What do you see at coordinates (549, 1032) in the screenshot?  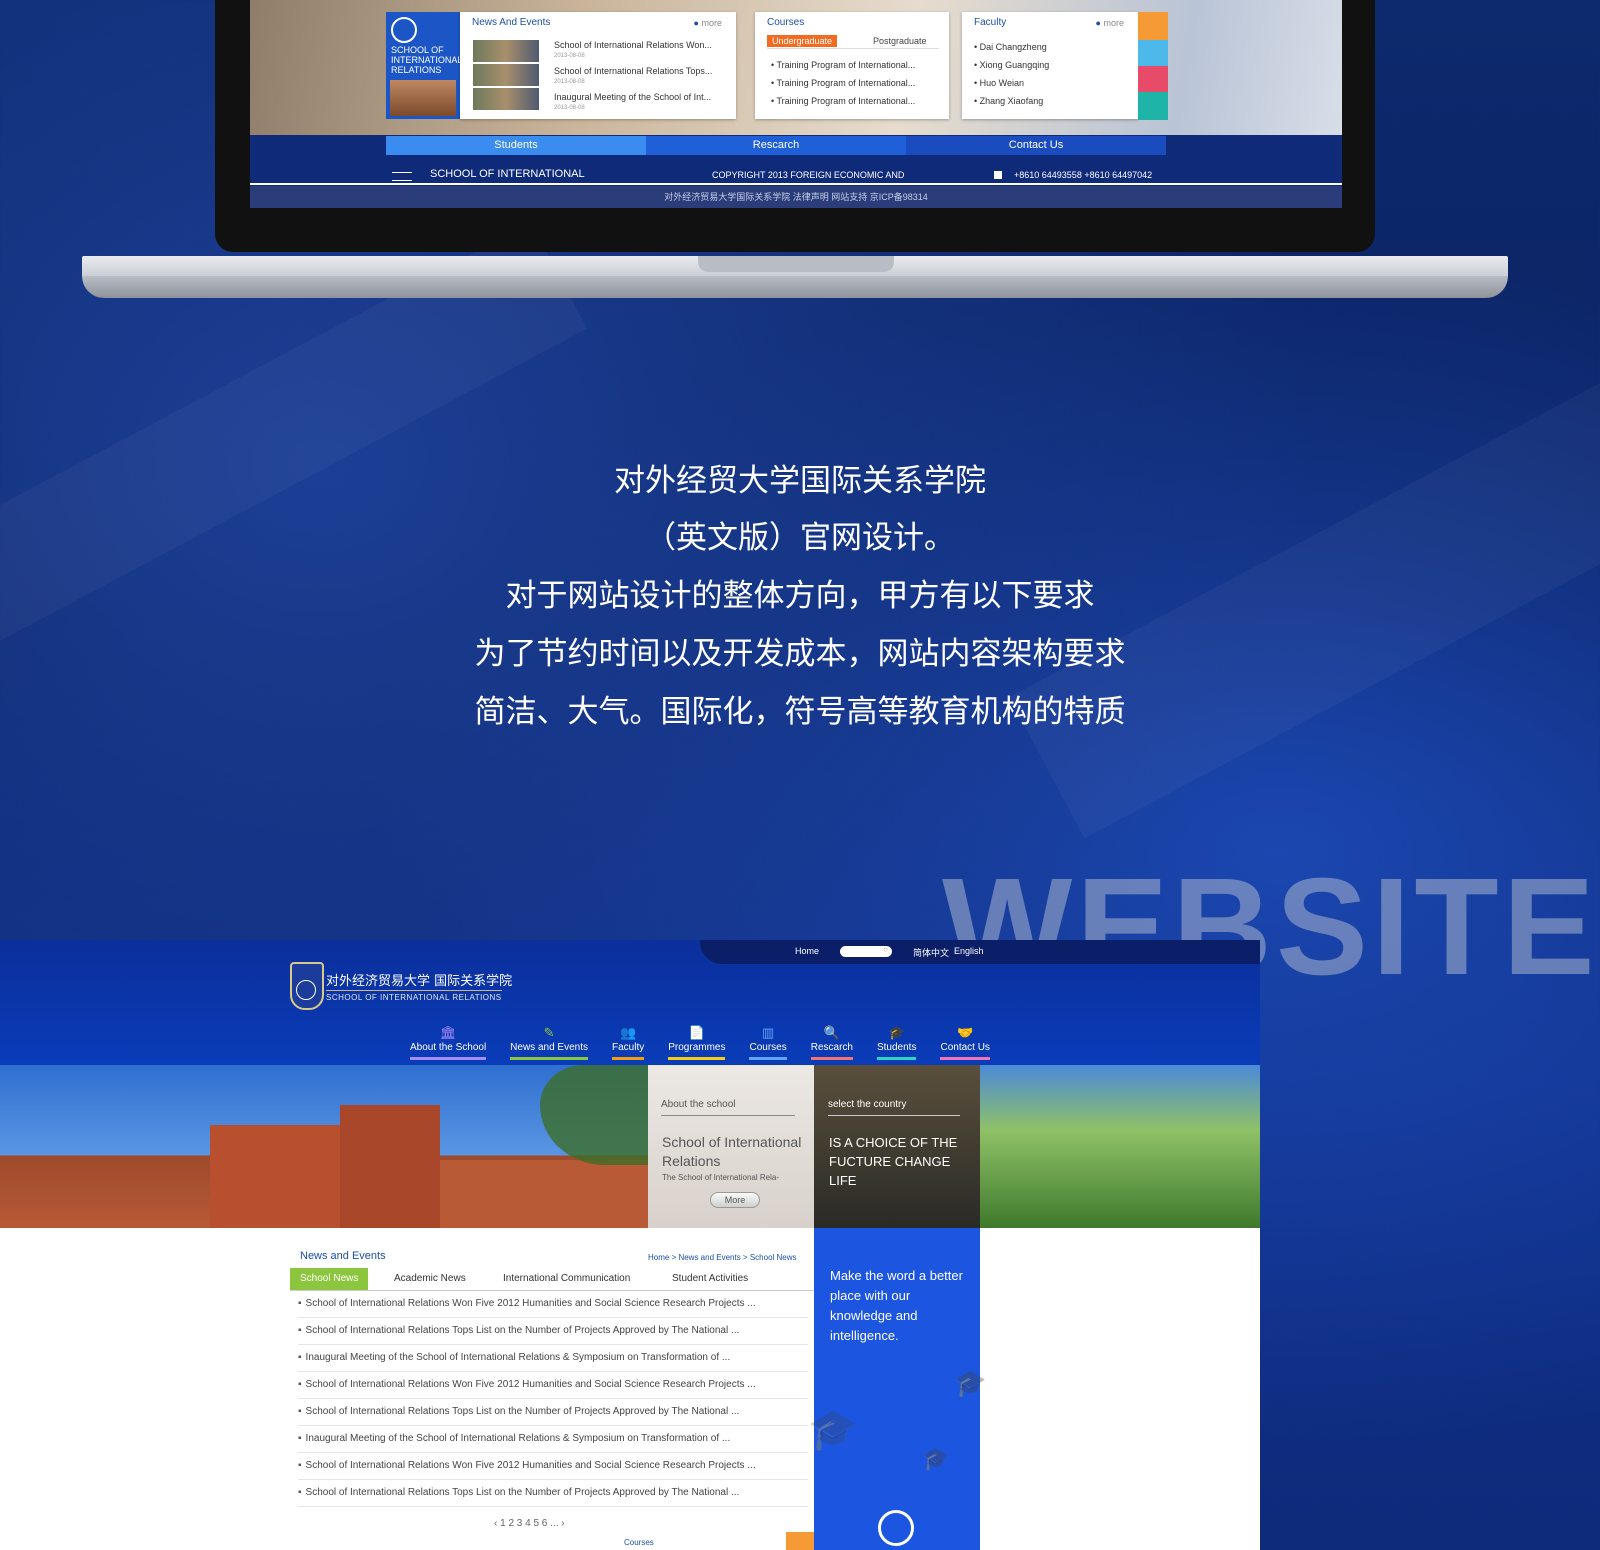 I see `pen-icon: ✎` at bounding box center [549, 1032].